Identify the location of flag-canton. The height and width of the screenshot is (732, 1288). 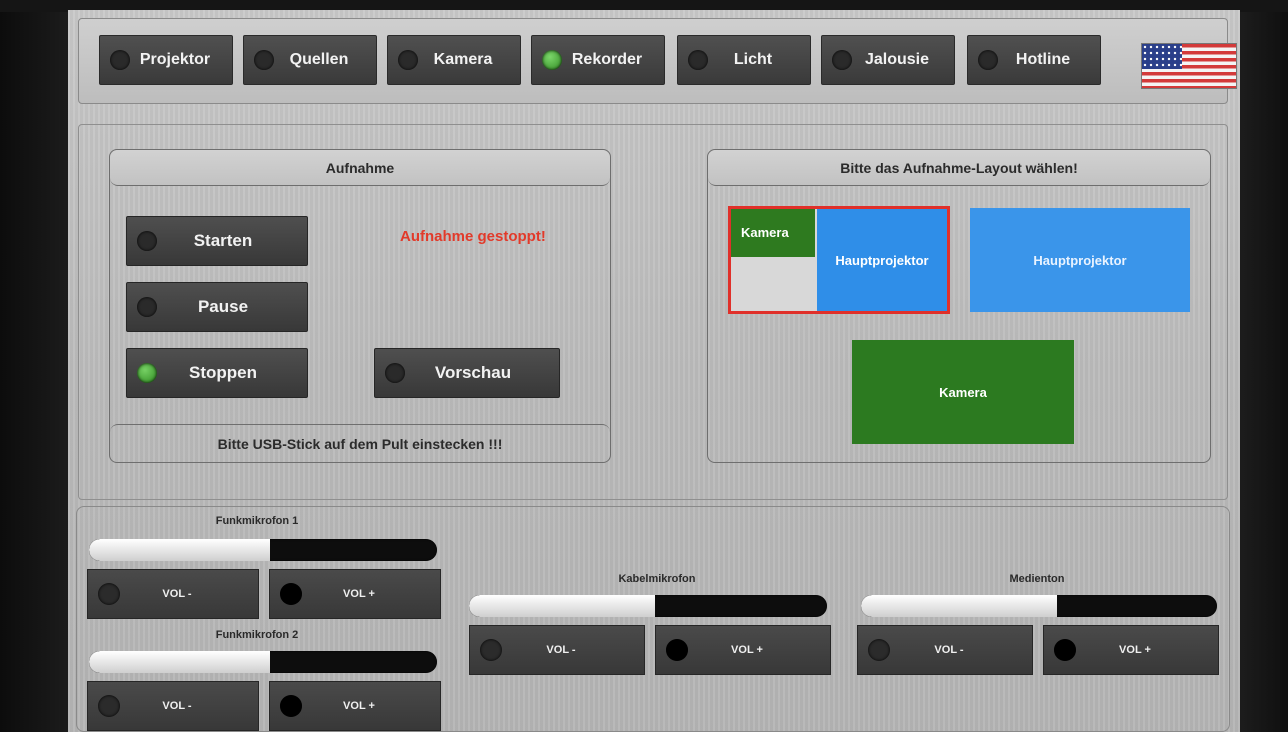
(1162, 56).